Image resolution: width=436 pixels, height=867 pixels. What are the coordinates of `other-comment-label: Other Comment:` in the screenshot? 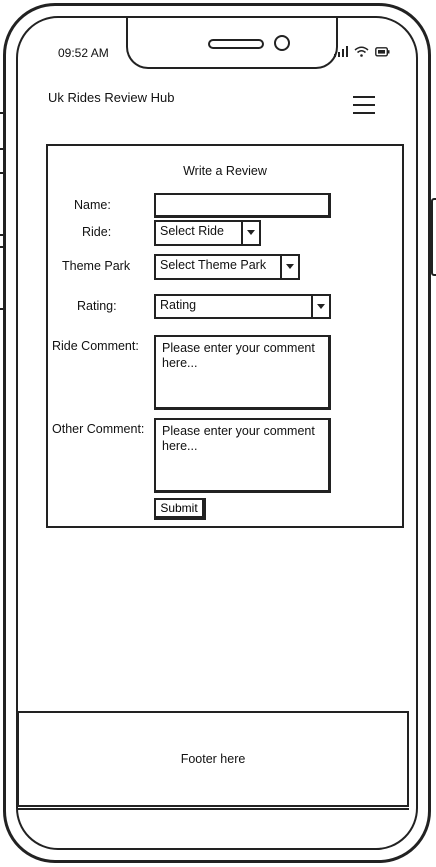 It's located at (98, 429).